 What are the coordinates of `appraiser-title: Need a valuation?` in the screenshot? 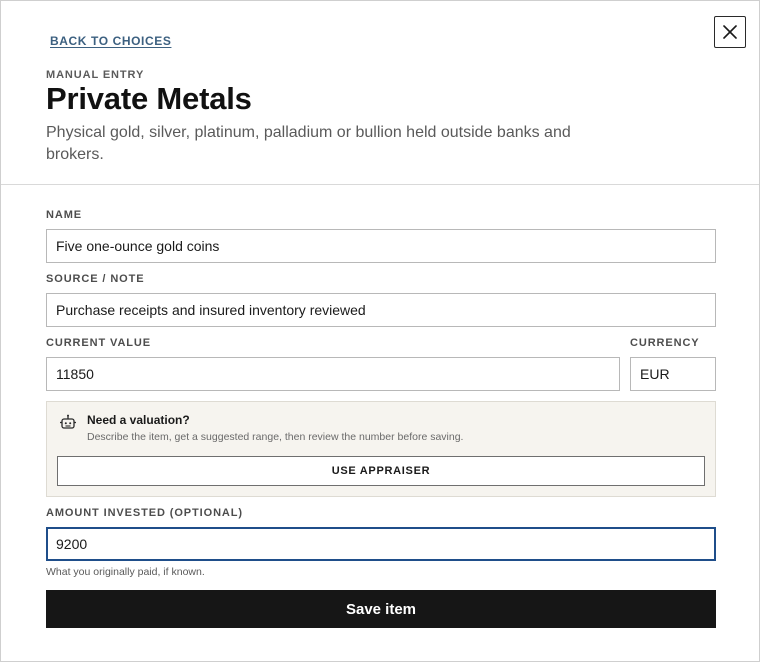 It's located at (138, 420).